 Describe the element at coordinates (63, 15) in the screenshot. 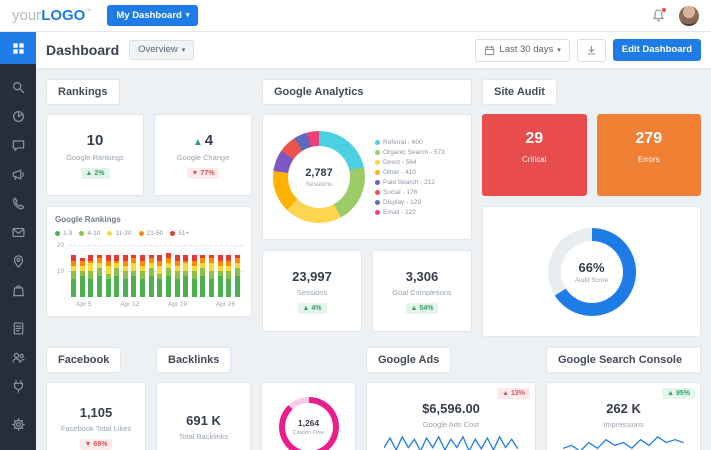

I see `logo-text-logo: LOGO` at that location.